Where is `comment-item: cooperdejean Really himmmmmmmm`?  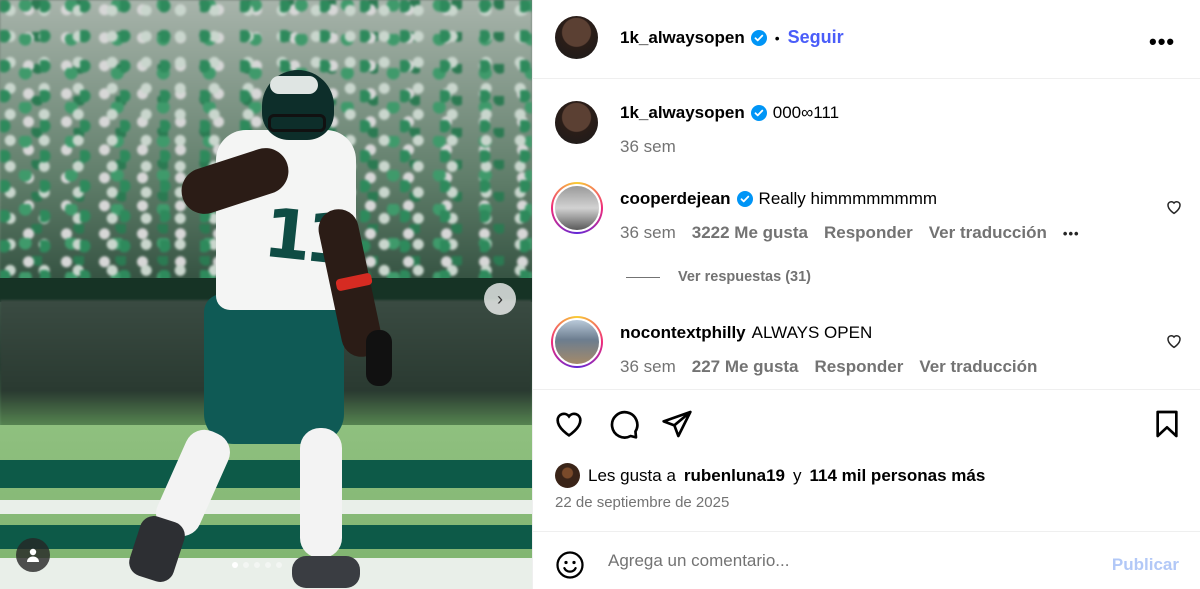 comment-item: cooperdejean Really himmmmmmmm is located at coordinates (778, 199).